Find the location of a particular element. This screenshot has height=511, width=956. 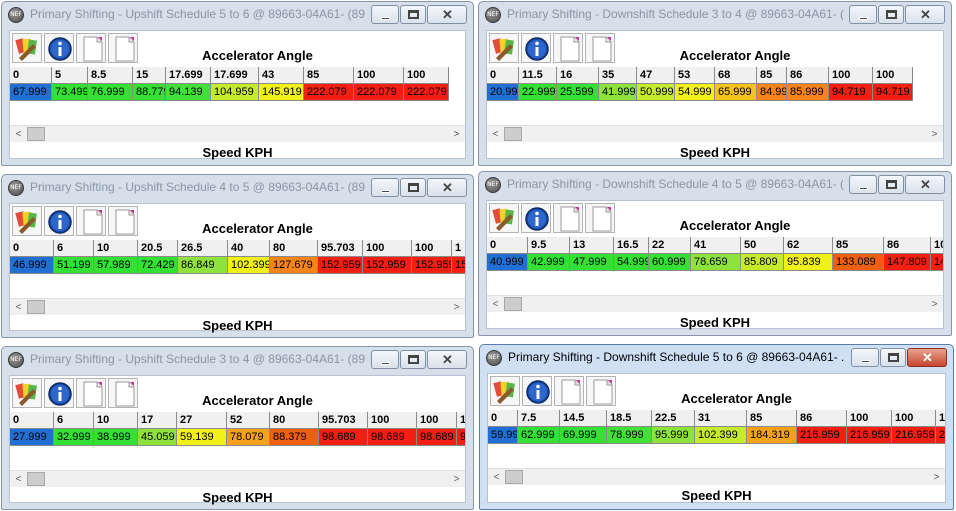

value-cell: 72.429 is located at coordinates (158, 265).